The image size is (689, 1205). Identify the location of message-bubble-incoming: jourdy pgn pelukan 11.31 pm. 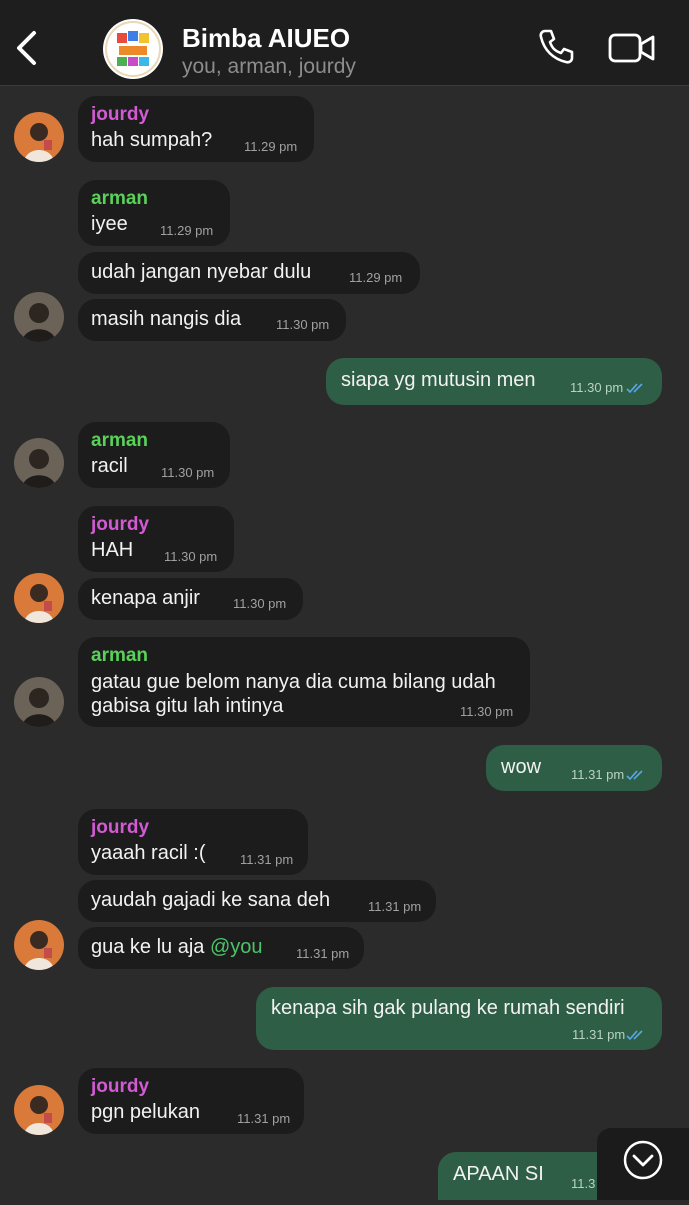
(191, 1101).